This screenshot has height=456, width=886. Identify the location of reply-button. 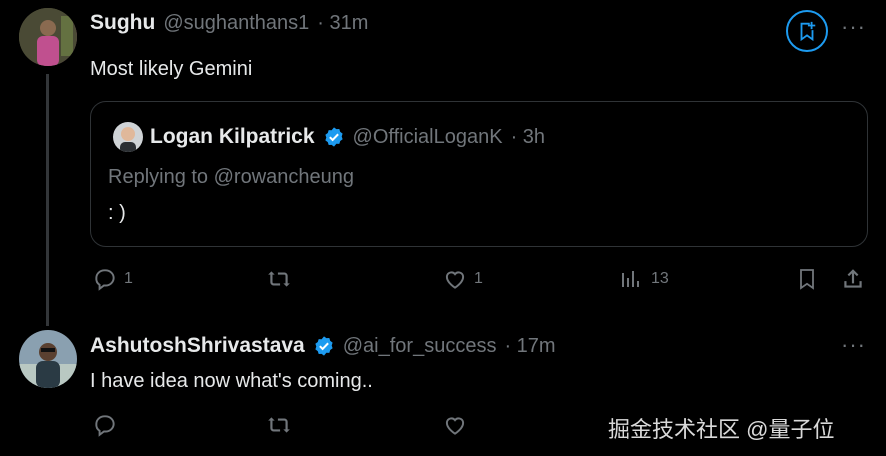
(105, 425).